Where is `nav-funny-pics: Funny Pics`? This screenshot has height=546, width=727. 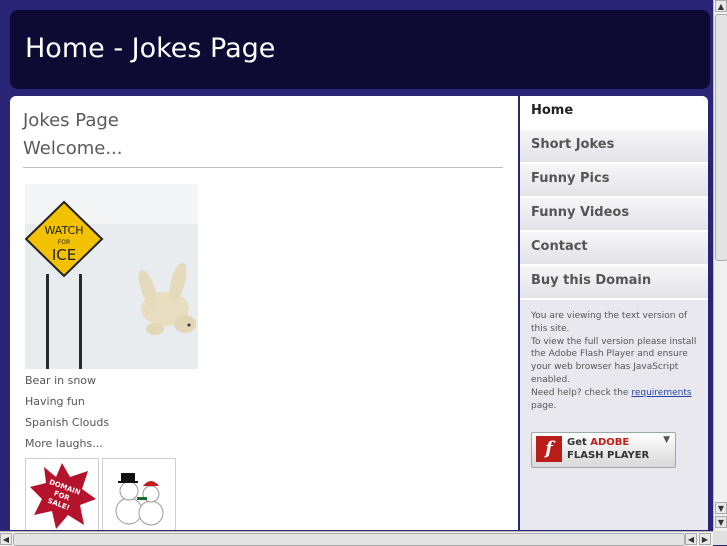
nav-funny-pics: Funny Pics is located at coordinates (614, 181).